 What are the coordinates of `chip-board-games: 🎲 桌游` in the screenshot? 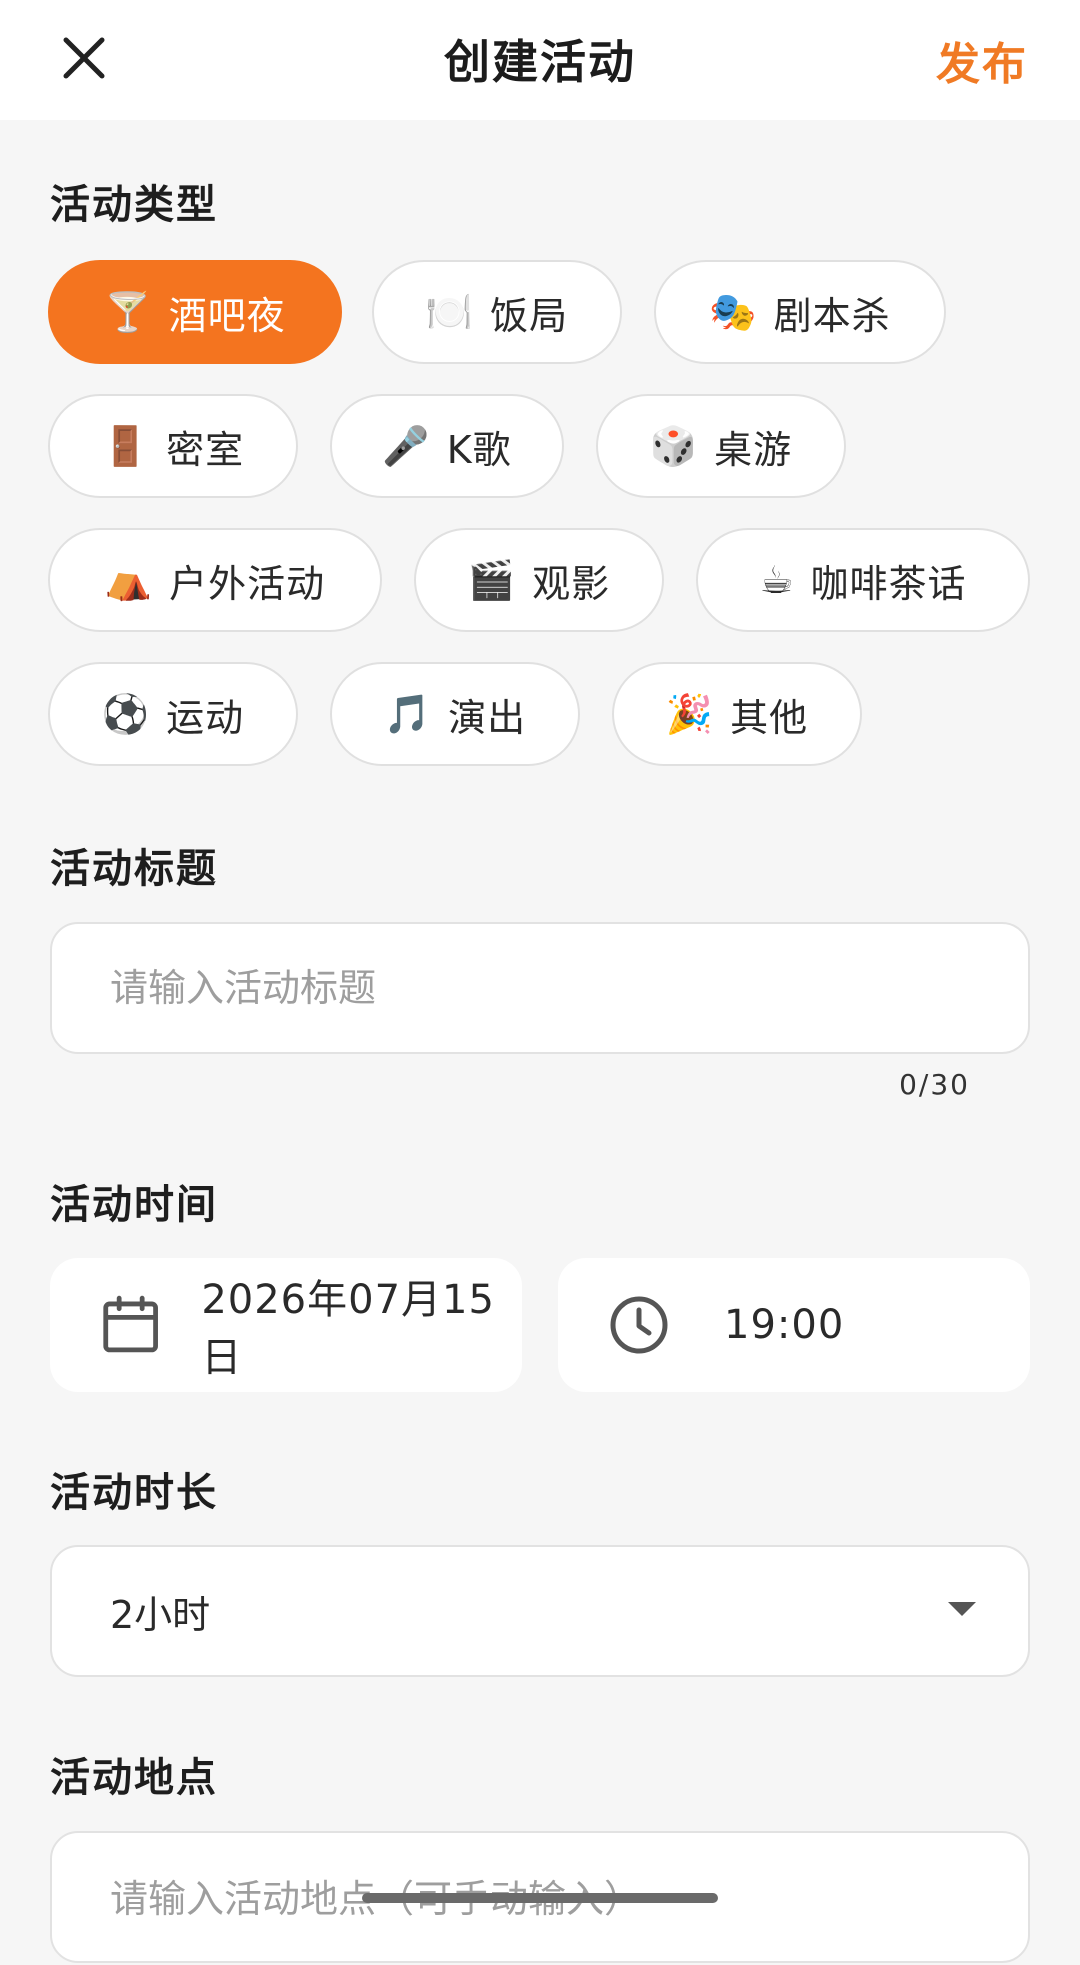 It's located at (721, 446).